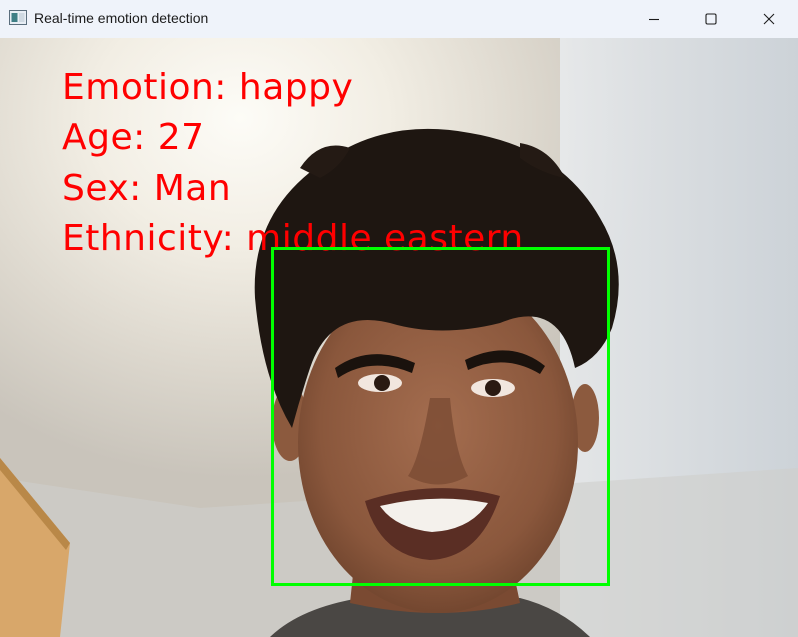 The image size is (798, 637). Describe the element at coordinates (399, 19) in the screenshot. I see `title-bar: Real-time emotion detection` at that location.